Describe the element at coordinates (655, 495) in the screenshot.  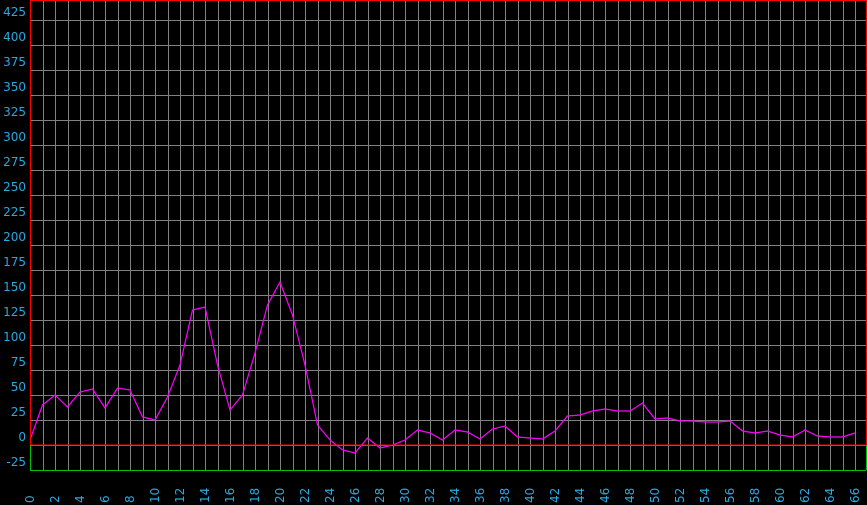
I see `x-tick-label: 50` at that location.